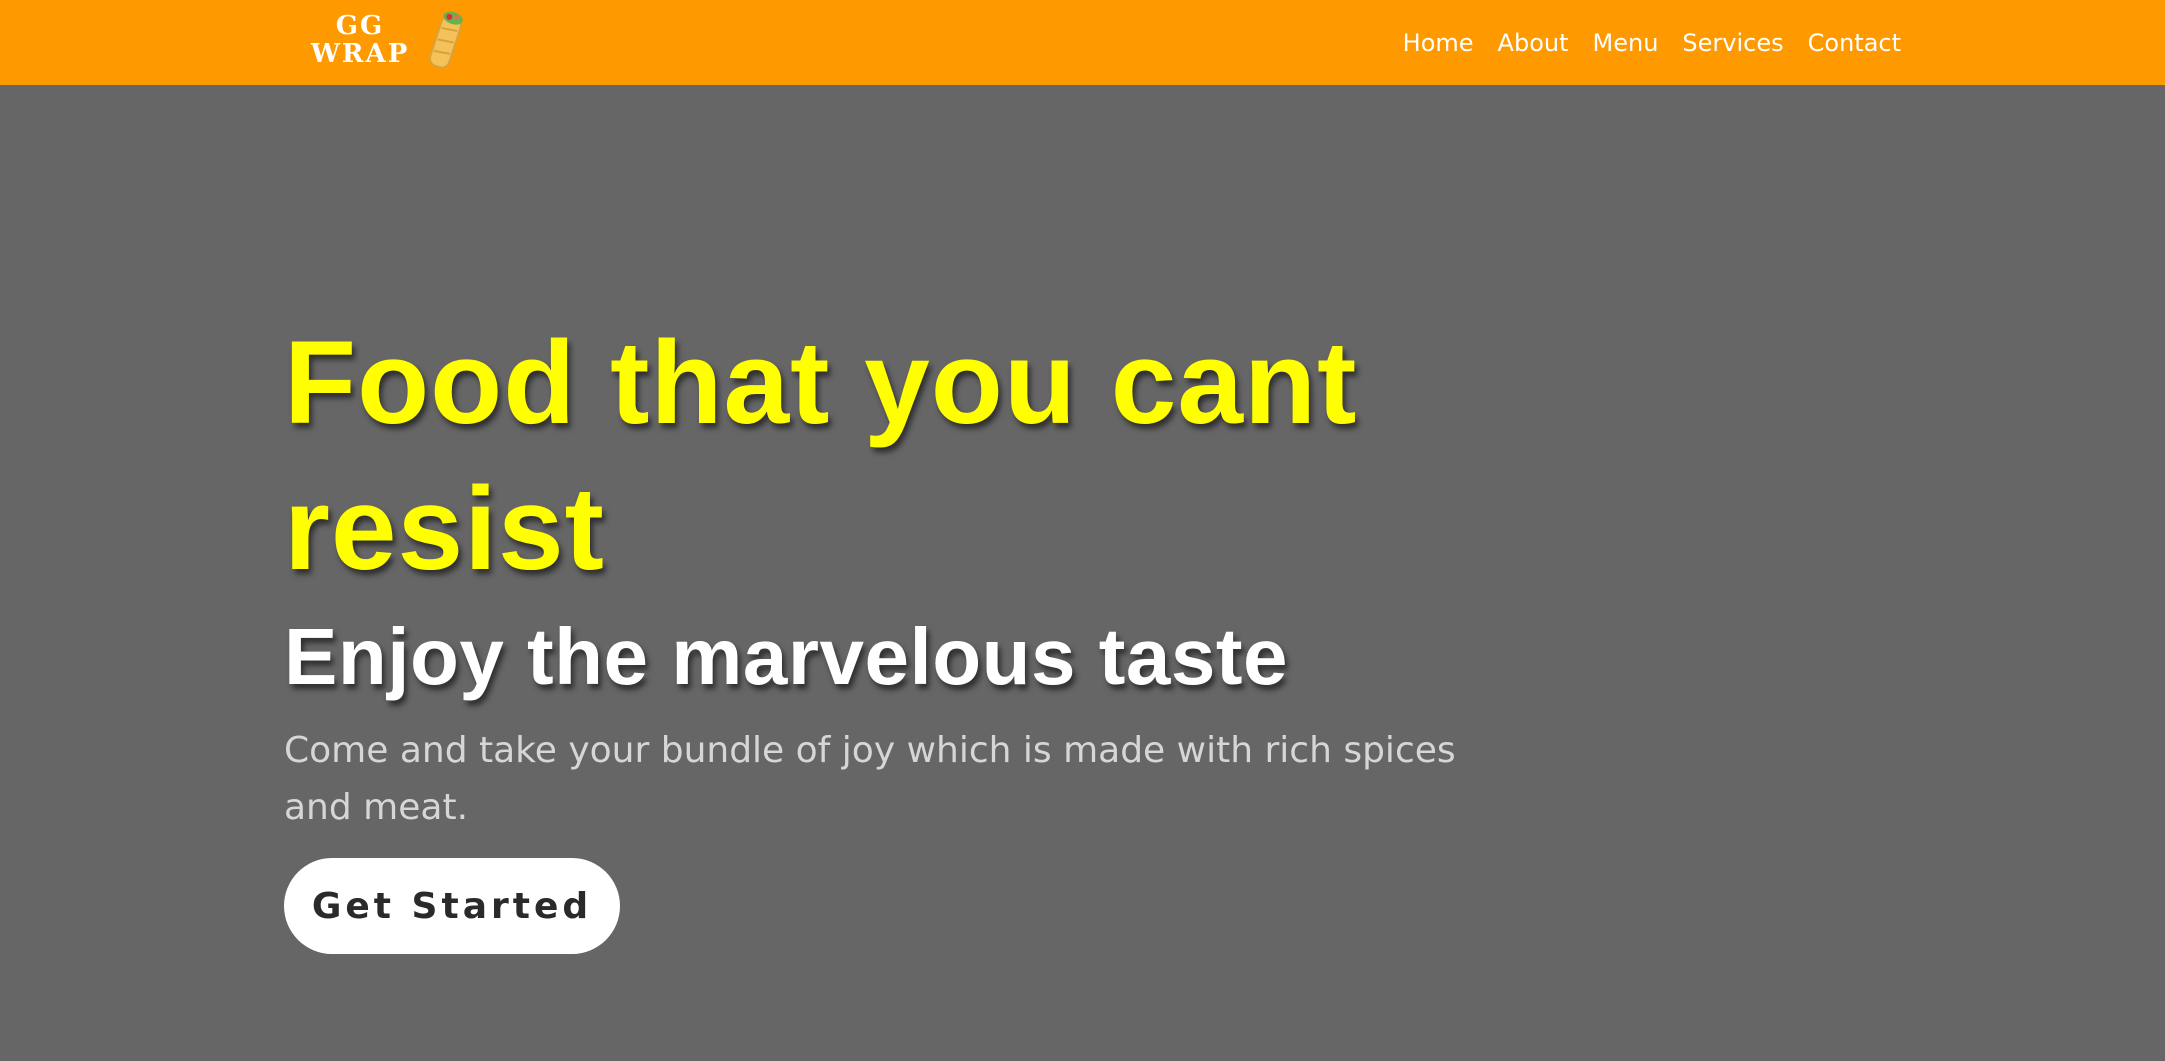 This screenshot has width=2165, height=1061. Describe the element at coordinates (1438, 43) in the screenshot. I see `nav-home-link: Home` at that location.